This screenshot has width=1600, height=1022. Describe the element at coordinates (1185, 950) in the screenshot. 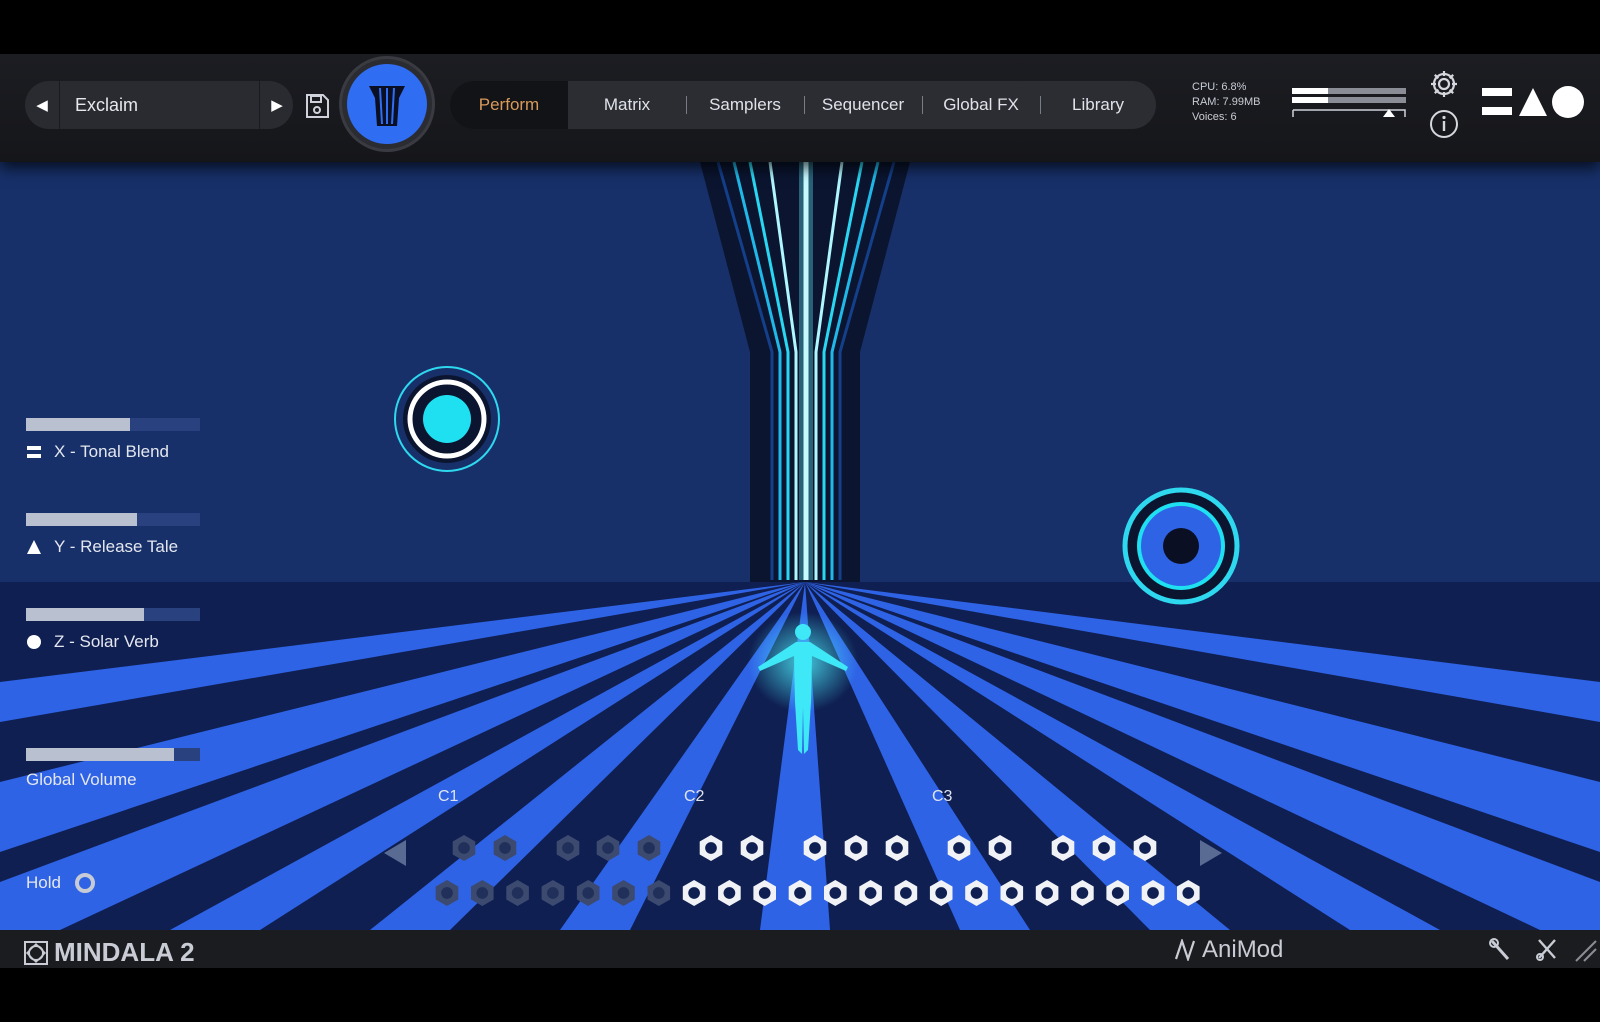

I see `animod-wave-icon` at that location.